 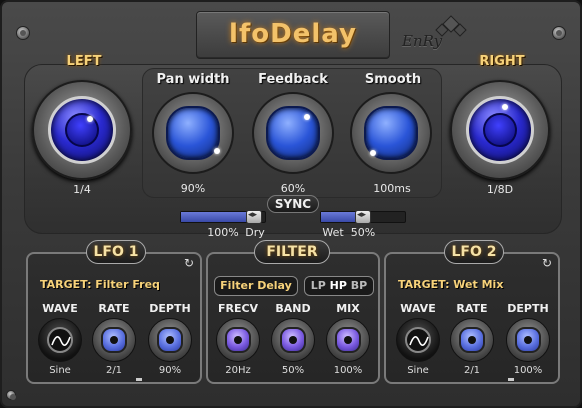 What do you see at coordinates (217, 217) in the screenshot?
I see `dry-slider-fill` at bounding box center [217, 217].